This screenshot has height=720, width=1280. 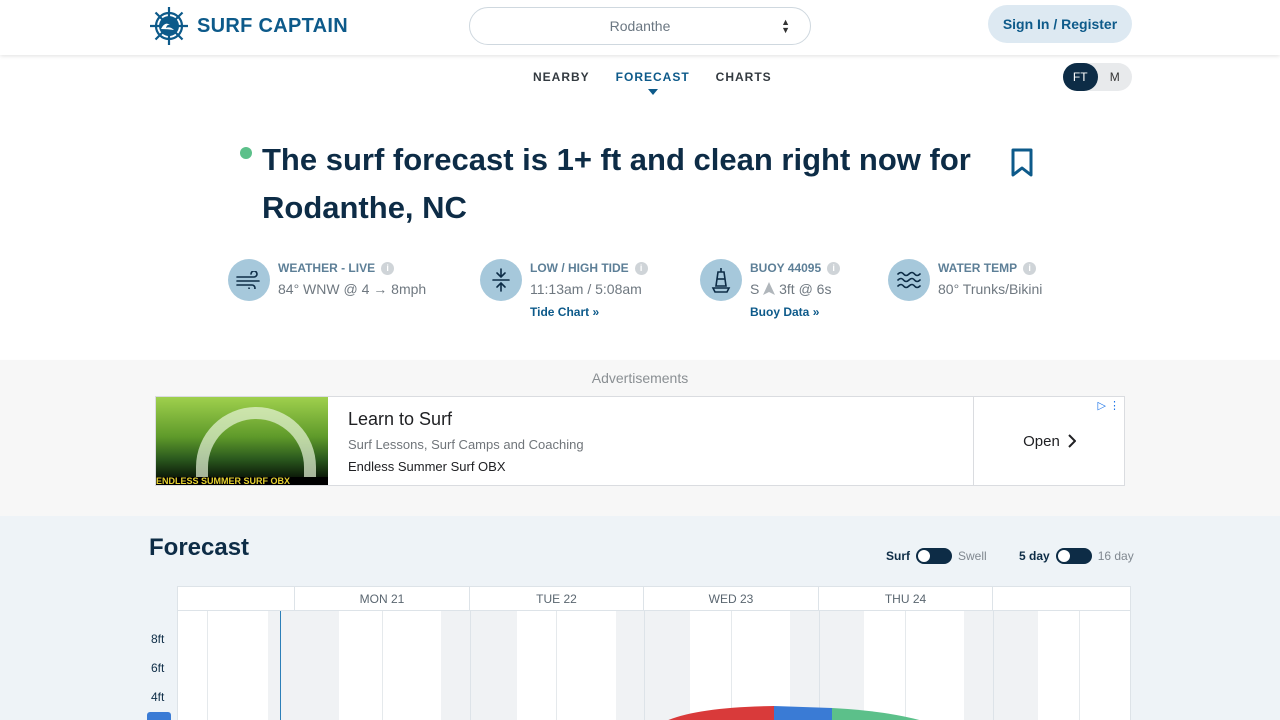 What do you see at coordinates (1060, 24) in the screenshot?
I see `sign-in-button: Sign In / Register` at bounding box center [1060, 24].